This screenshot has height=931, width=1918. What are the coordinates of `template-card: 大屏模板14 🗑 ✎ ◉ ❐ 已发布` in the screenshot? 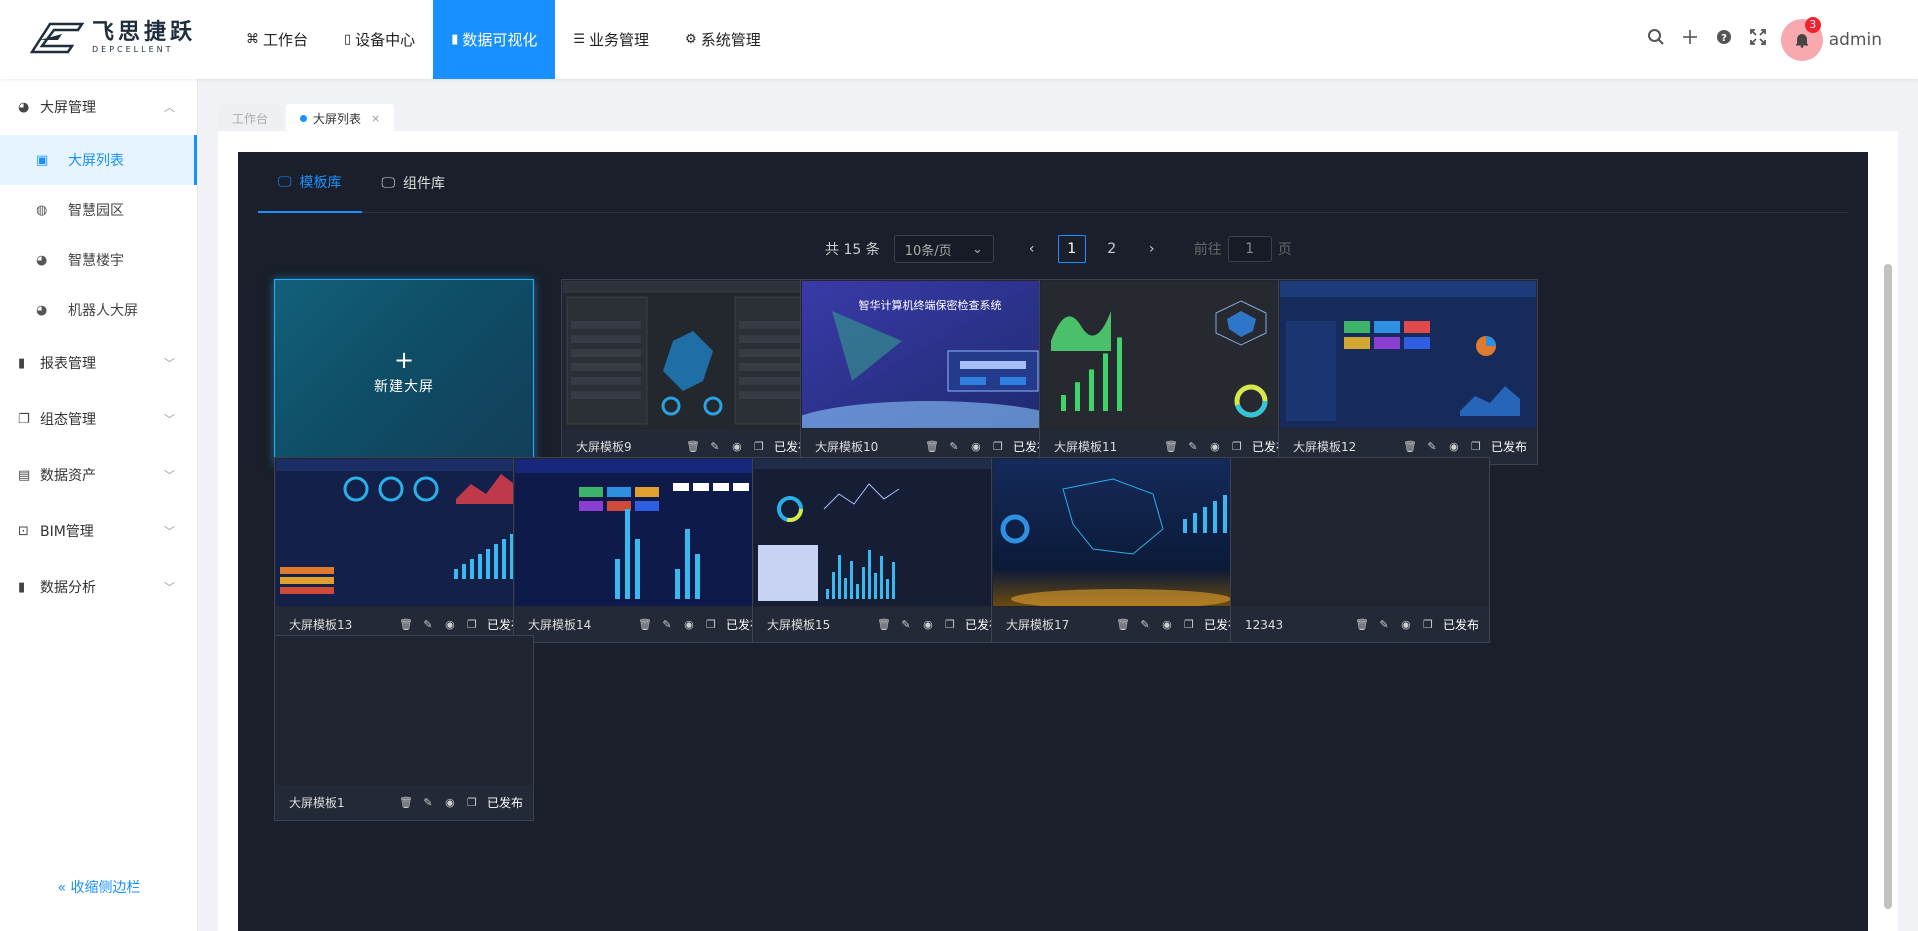 It's located at (643, 550).